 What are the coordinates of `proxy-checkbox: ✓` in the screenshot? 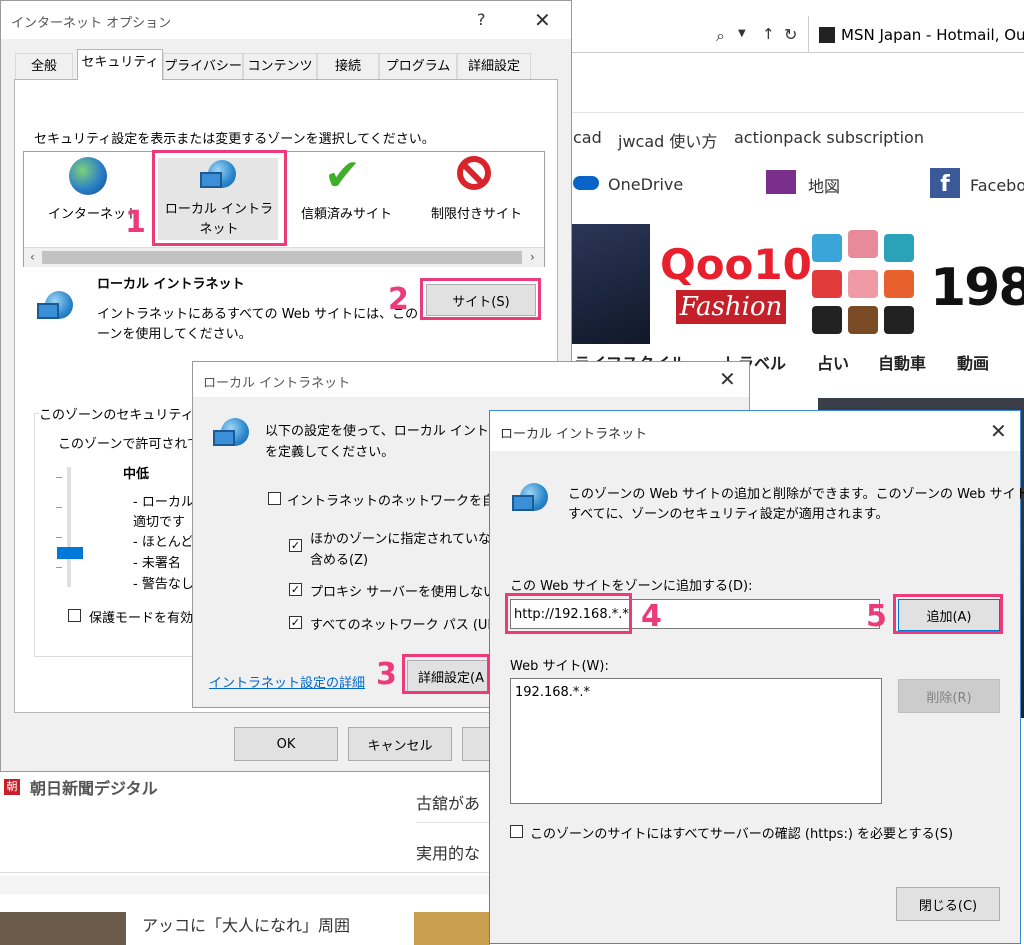 It's located at (295, 589).